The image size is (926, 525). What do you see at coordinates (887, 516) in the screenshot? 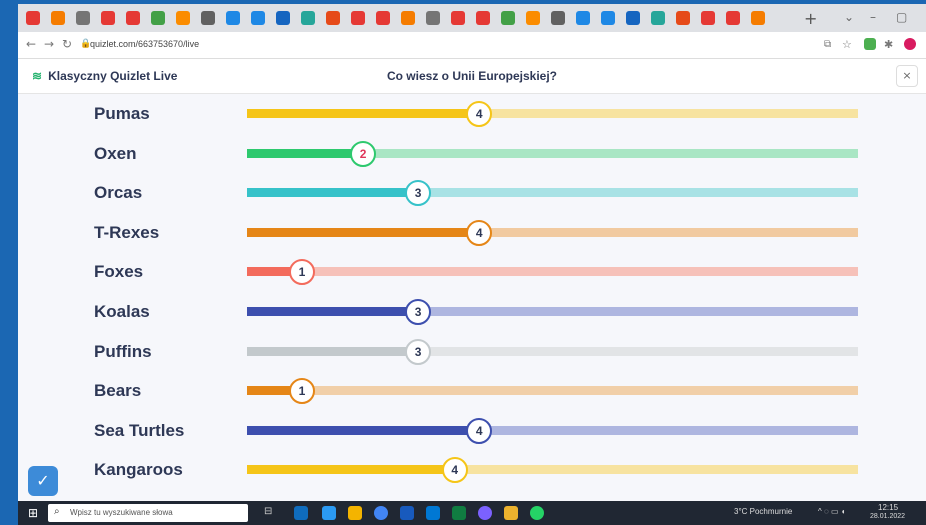
I see `clock-date: 28.01.2022` at bounding box center [887, 516].